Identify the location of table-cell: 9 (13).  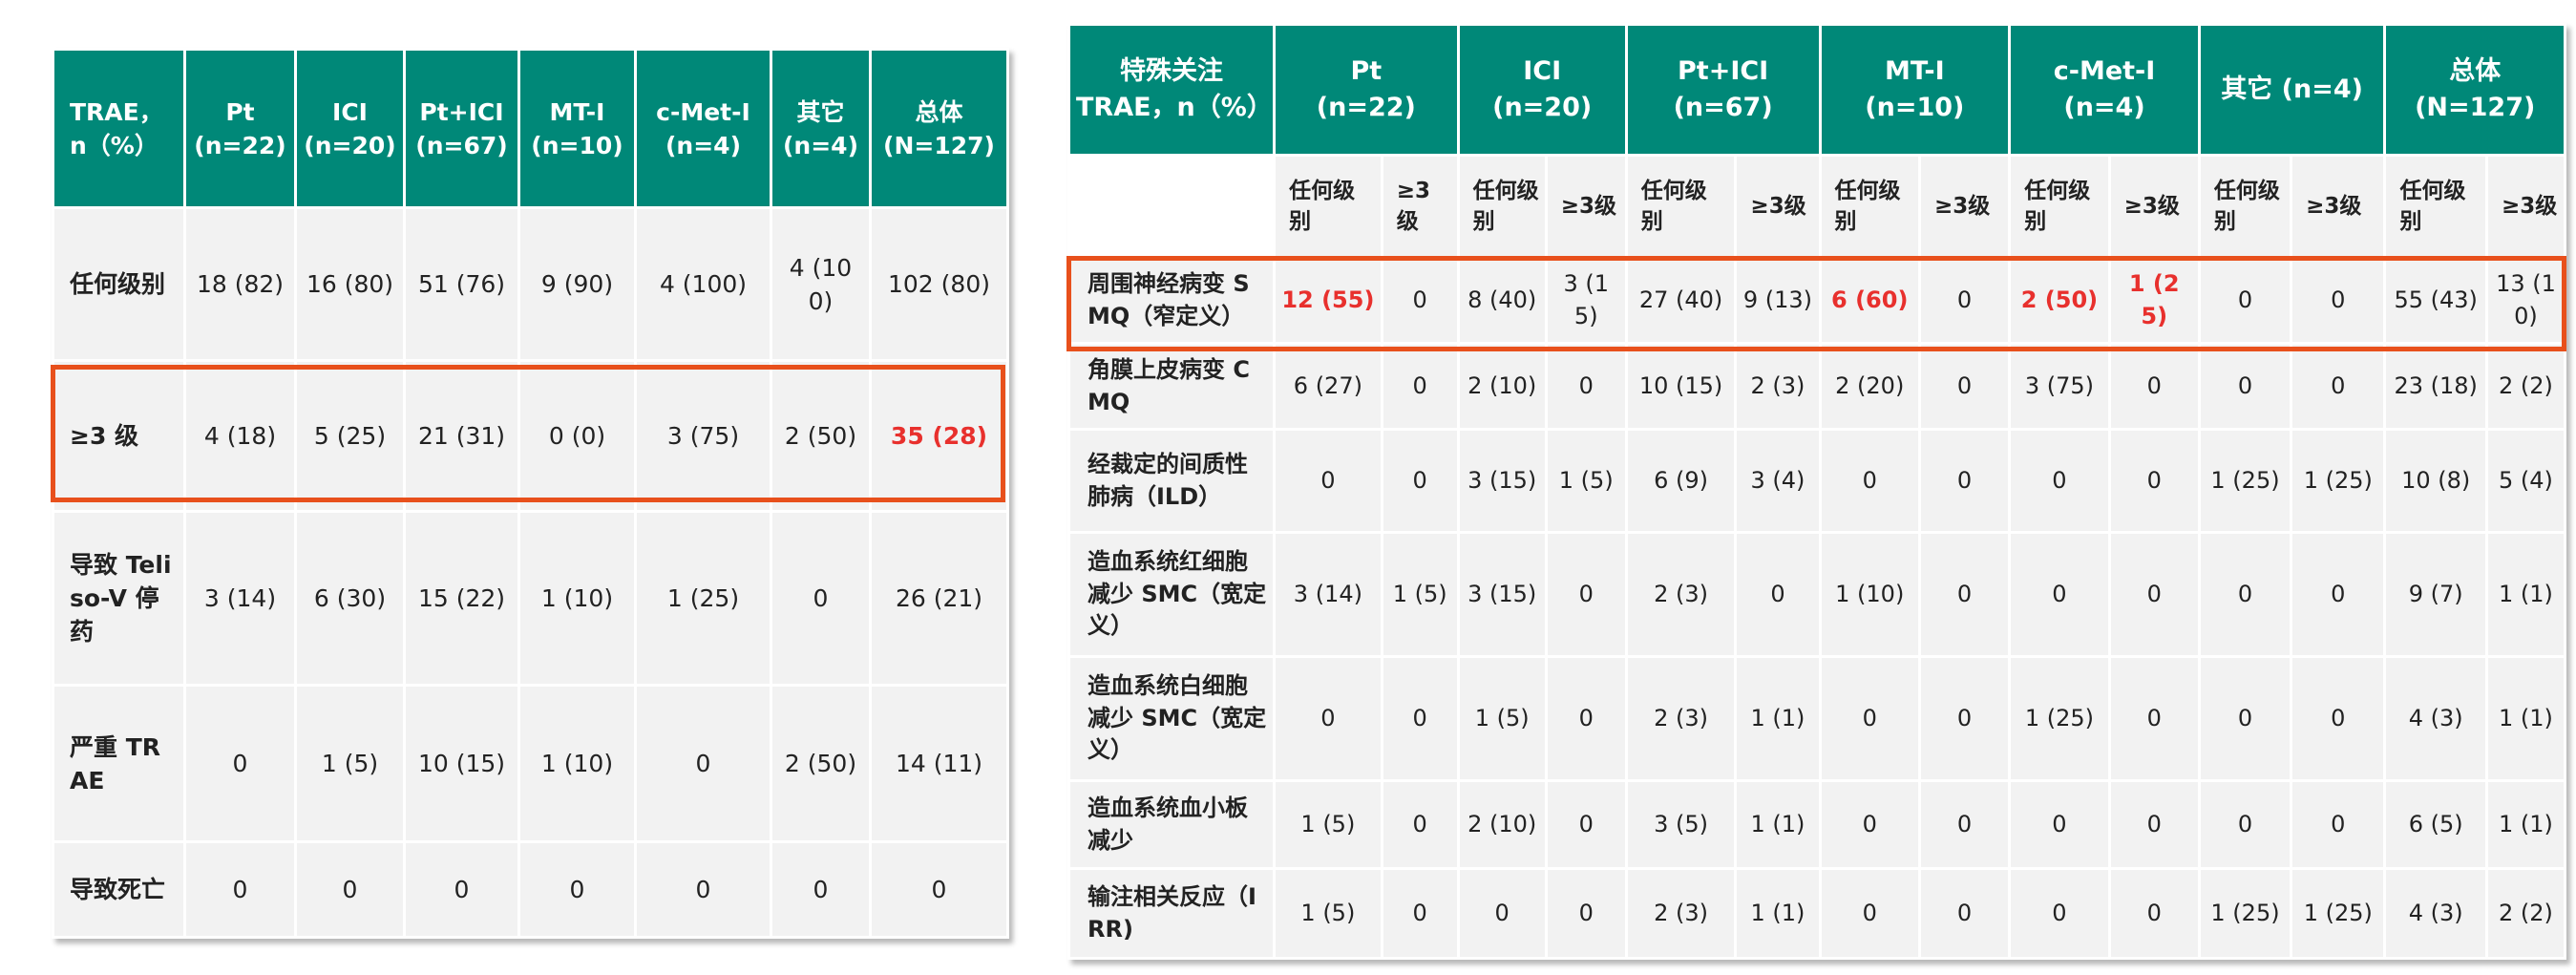
(1778, 300).